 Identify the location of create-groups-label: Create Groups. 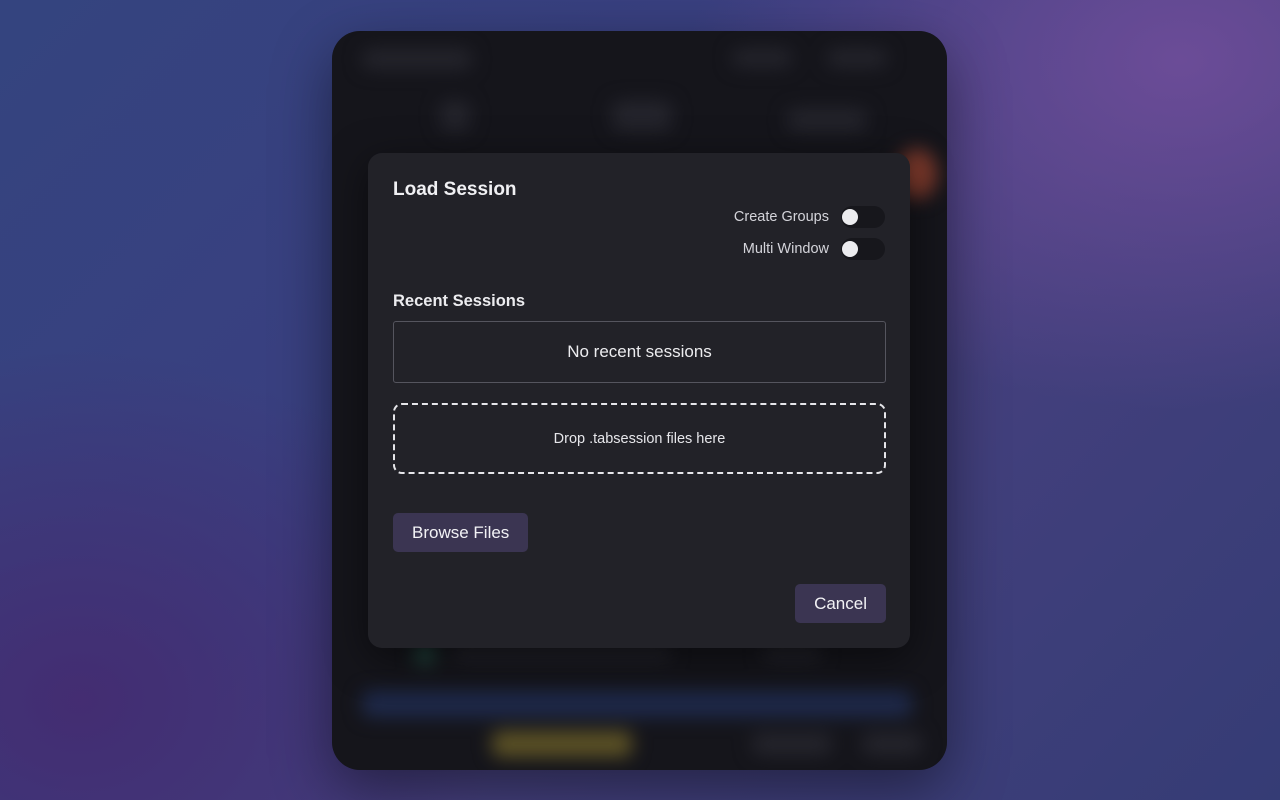
(781, 217).